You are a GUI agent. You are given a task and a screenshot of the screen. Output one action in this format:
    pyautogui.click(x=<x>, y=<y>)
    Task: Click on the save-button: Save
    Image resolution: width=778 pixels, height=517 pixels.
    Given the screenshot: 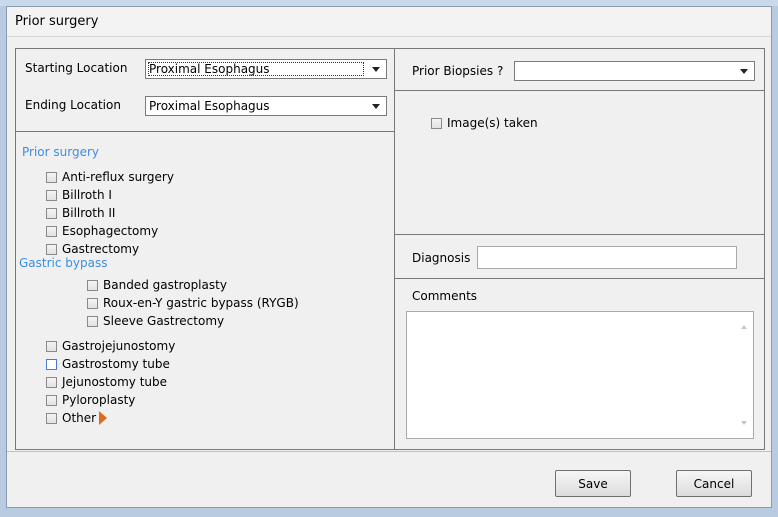 What is the action you would take?
    pyautogui.click(x=593, y=483)
    